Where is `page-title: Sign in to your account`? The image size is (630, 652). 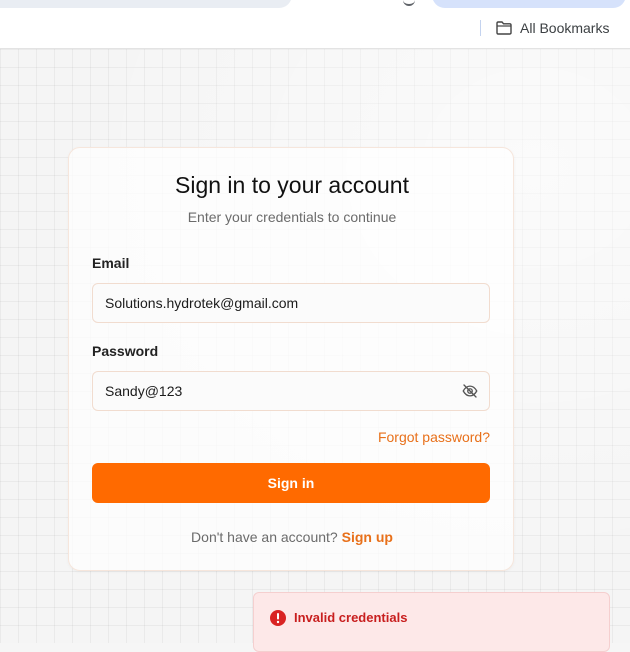 page-title: Sign in to your account is located at coordinates (292, 185).